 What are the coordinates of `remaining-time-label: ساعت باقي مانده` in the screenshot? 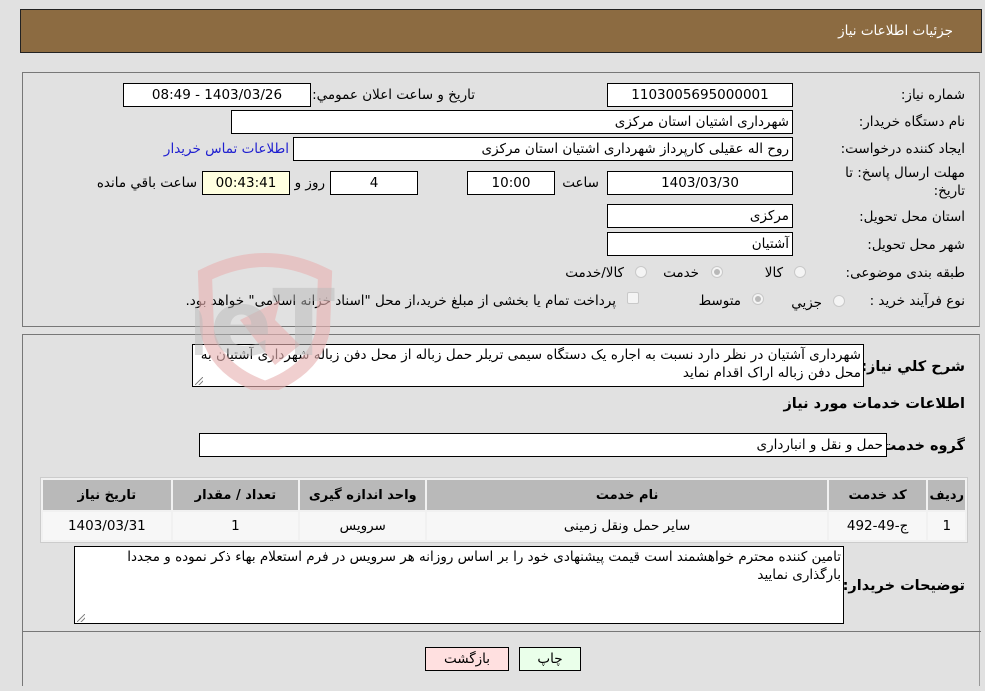 It's located at (146, 183).